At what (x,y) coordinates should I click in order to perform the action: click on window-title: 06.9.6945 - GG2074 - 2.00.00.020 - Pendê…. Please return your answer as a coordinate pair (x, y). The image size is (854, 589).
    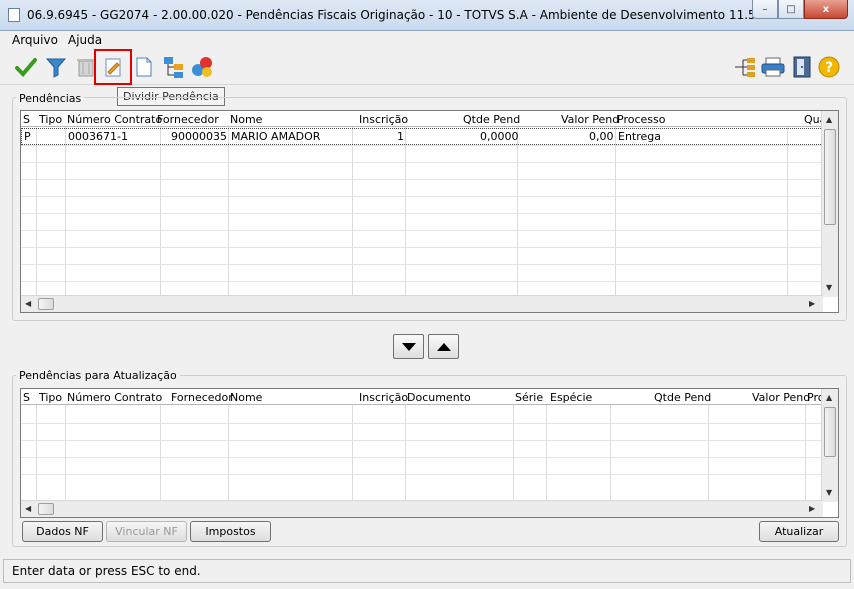
    Looking at the image, I should click on (419, 15).